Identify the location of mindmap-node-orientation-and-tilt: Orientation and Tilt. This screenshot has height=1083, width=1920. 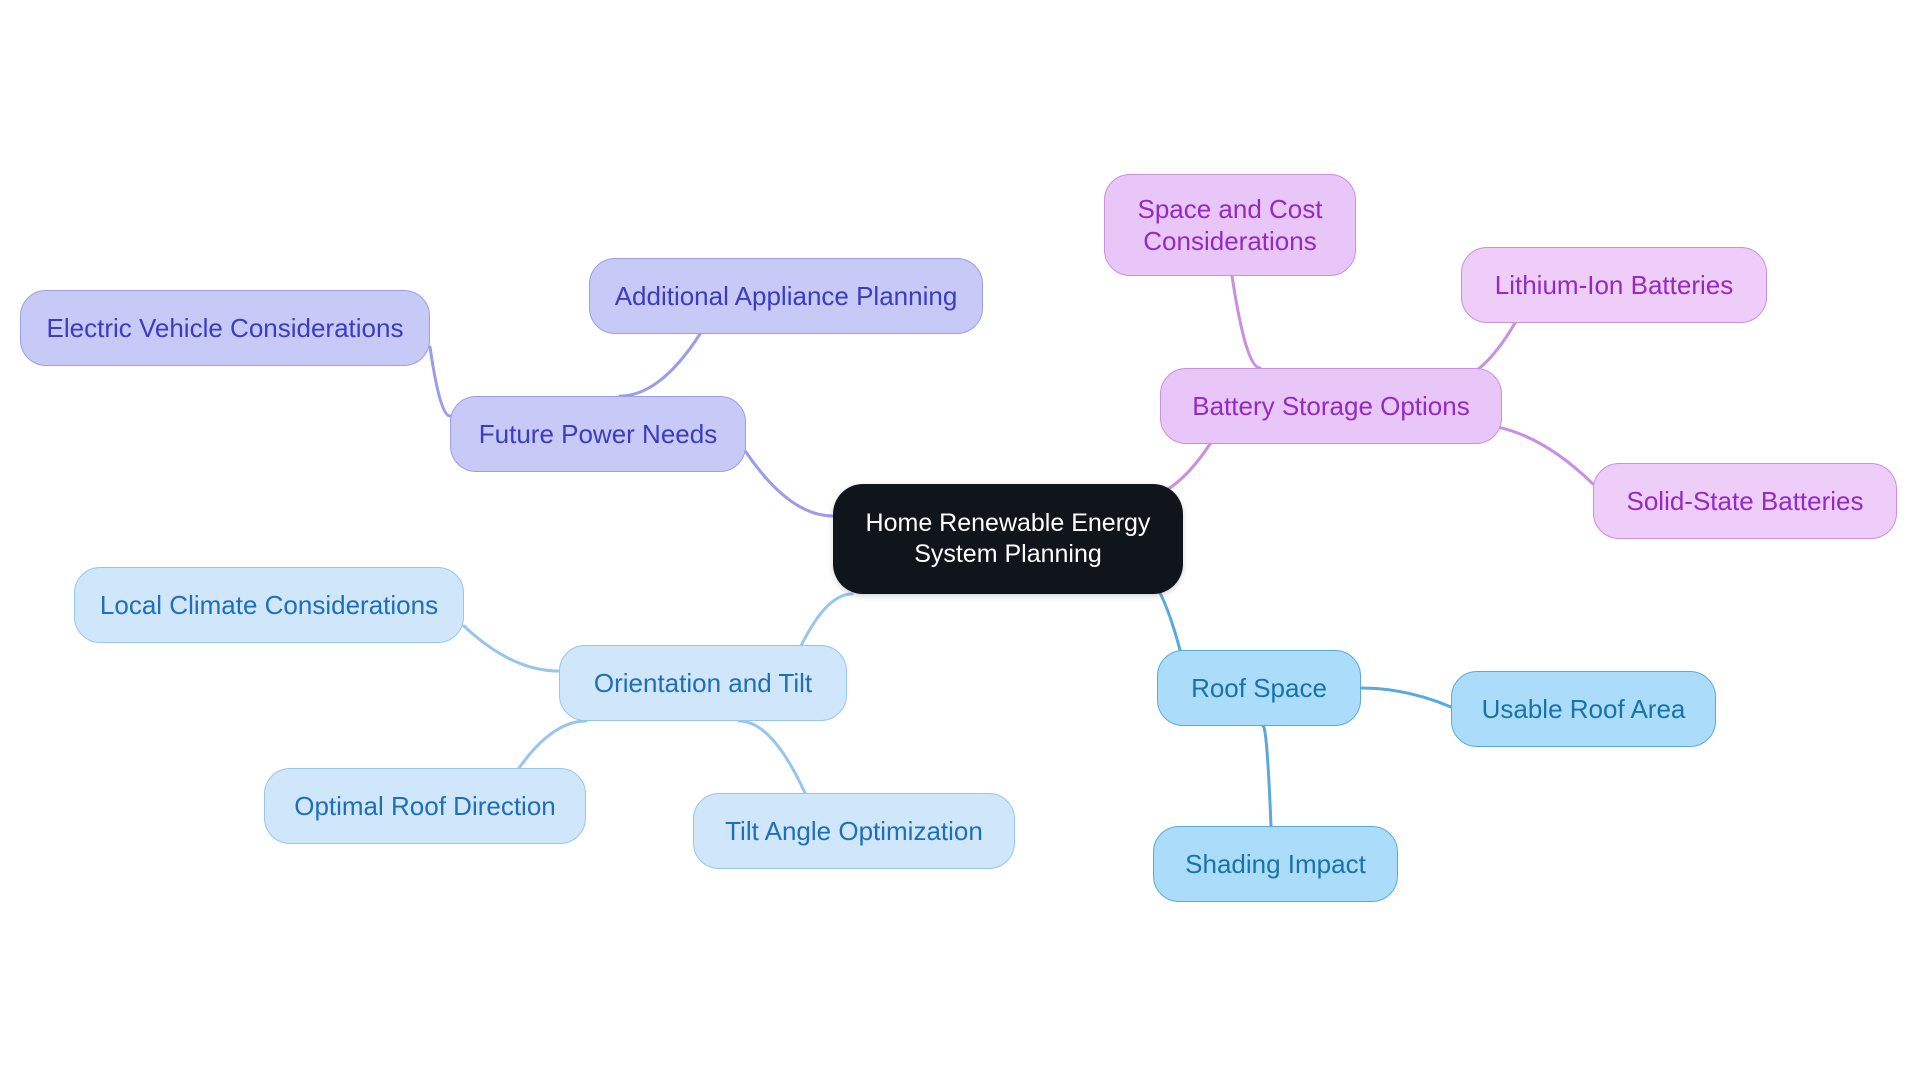
(703, 683).